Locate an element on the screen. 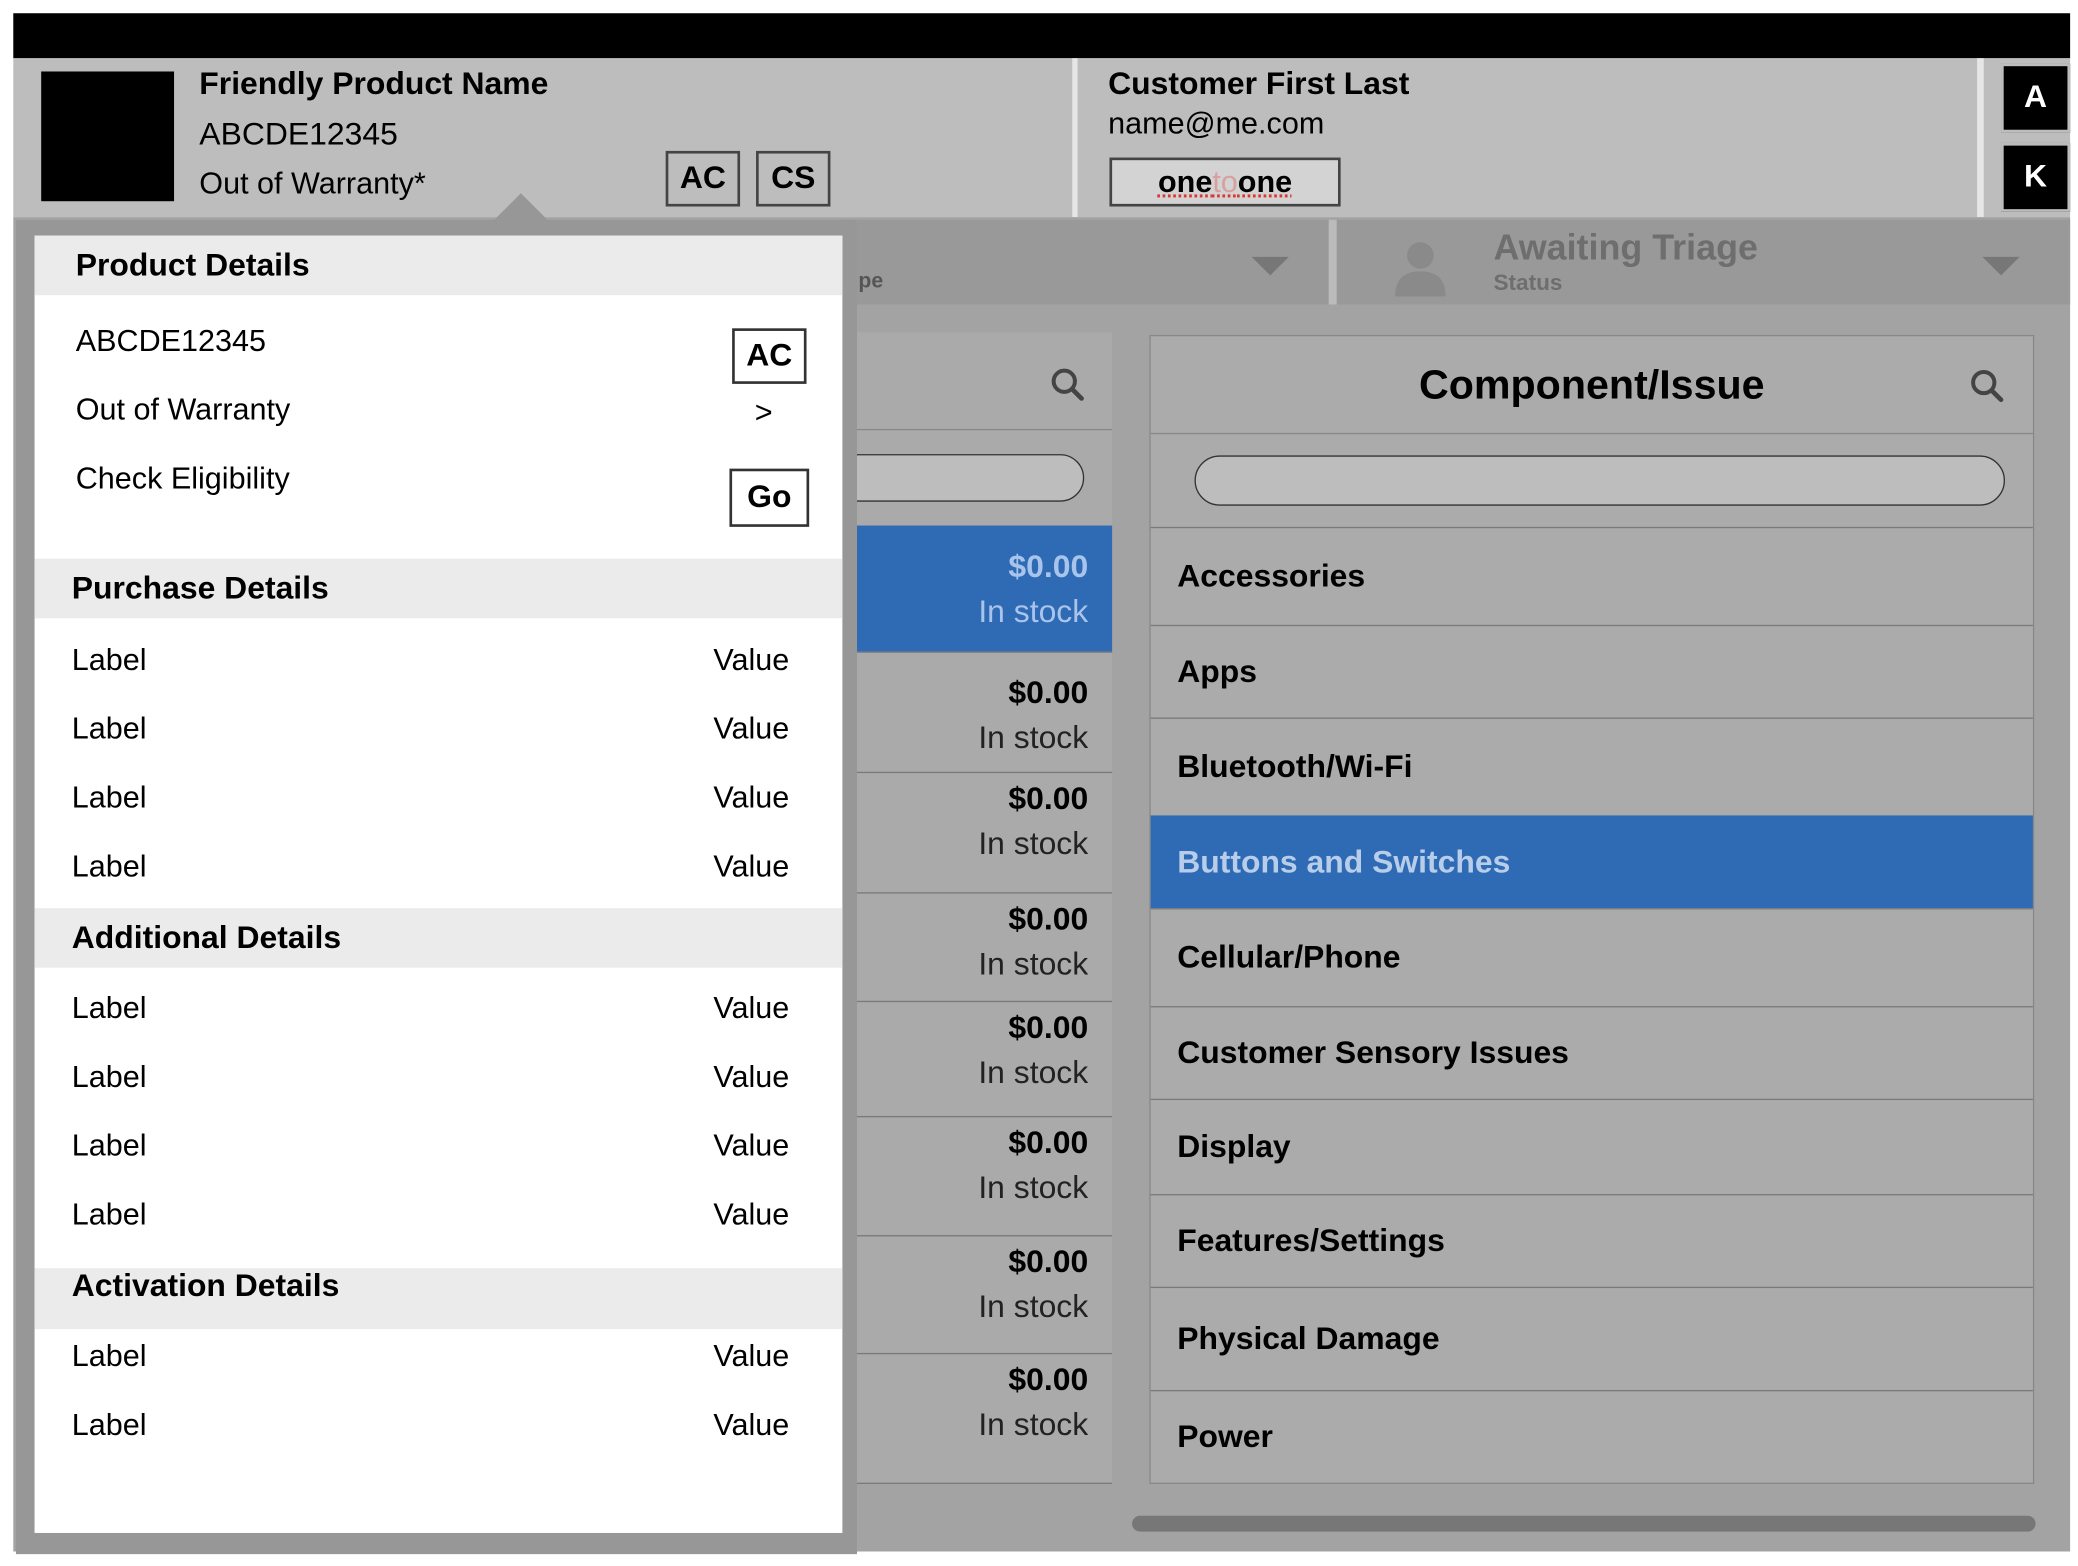 The image size is (2078, 1566). a-button: A is located at coordinates (2036, 98).